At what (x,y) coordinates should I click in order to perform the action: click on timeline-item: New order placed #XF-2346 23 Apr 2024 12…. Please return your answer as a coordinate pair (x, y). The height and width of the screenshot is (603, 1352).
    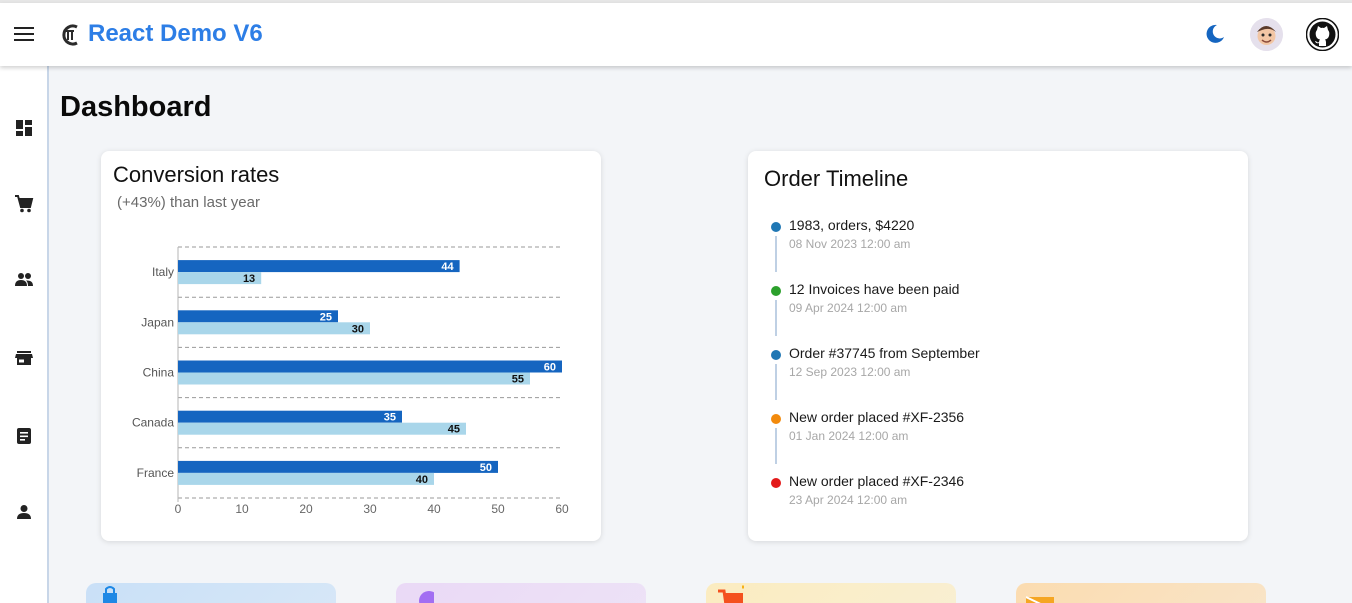
    Looking at the image, I should click on (1001, 505).